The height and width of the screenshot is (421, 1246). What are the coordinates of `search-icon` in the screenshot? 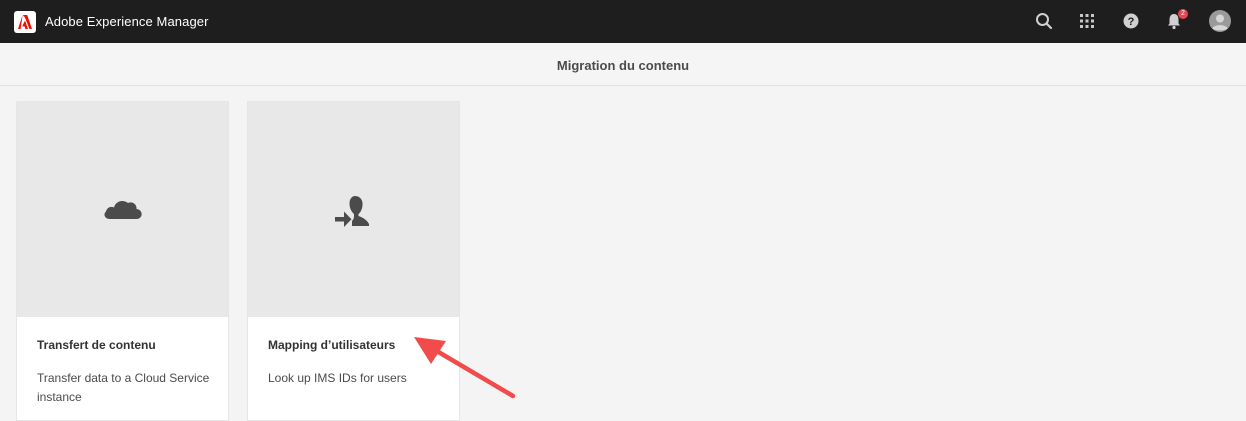 It's located at (1044, 21).